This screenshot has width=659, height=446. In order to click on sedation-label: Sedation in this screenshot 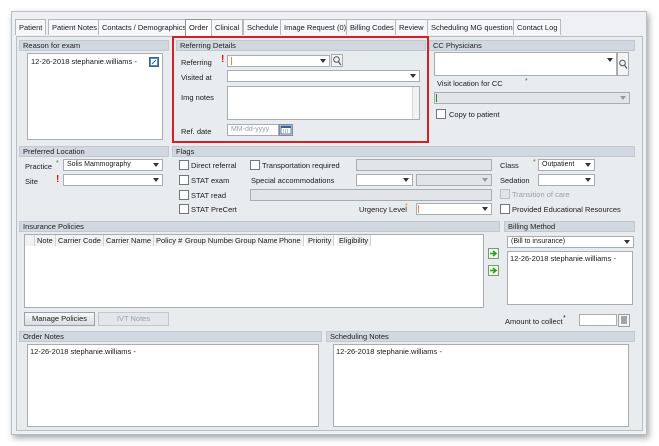, I will do `click(515, 180)`.